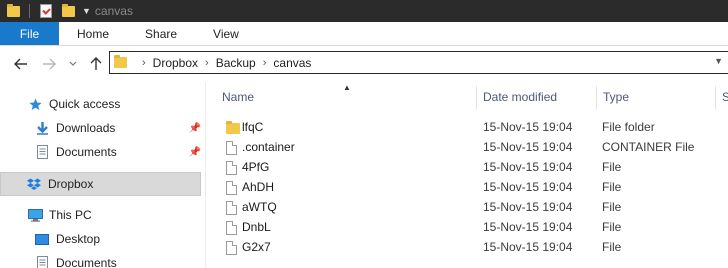 This screenshot has height=268, width=728. I want to click on file-name: AhDH, so click(258, 187).